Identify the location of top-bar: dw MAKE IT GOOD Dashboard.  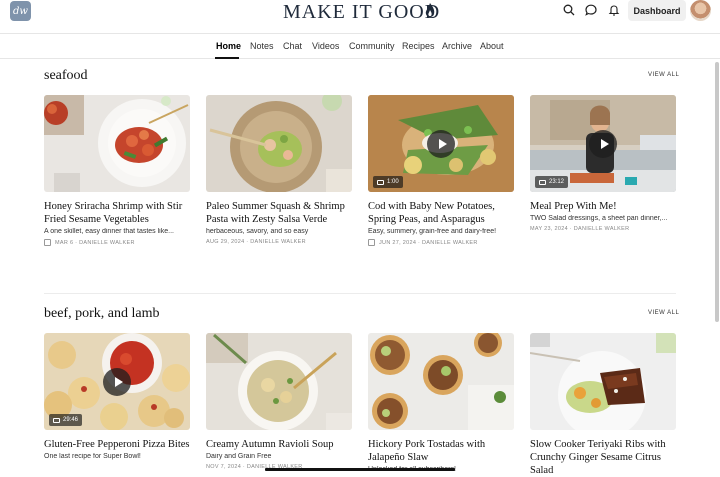
(360, 16).